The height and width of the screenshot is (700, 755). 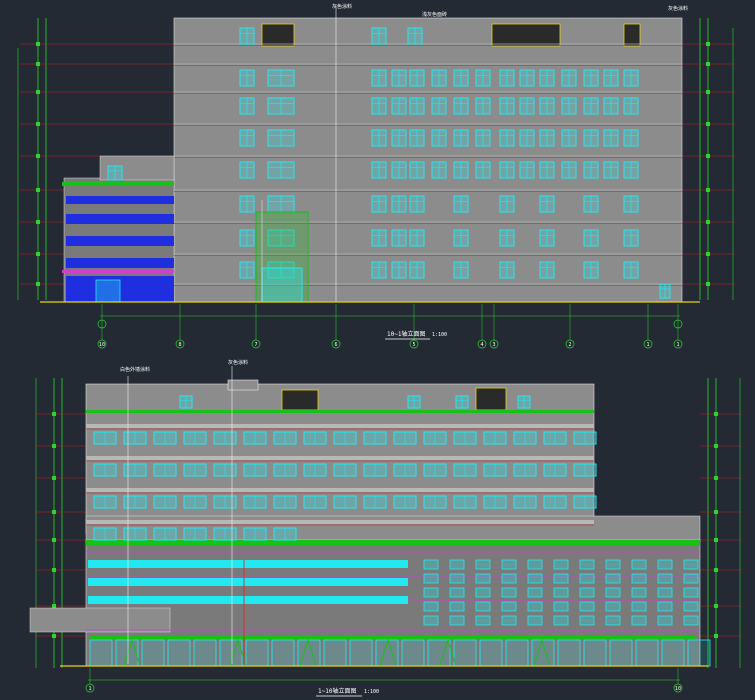 I want to click on axis-label: 10, so click(x=102, y=345).